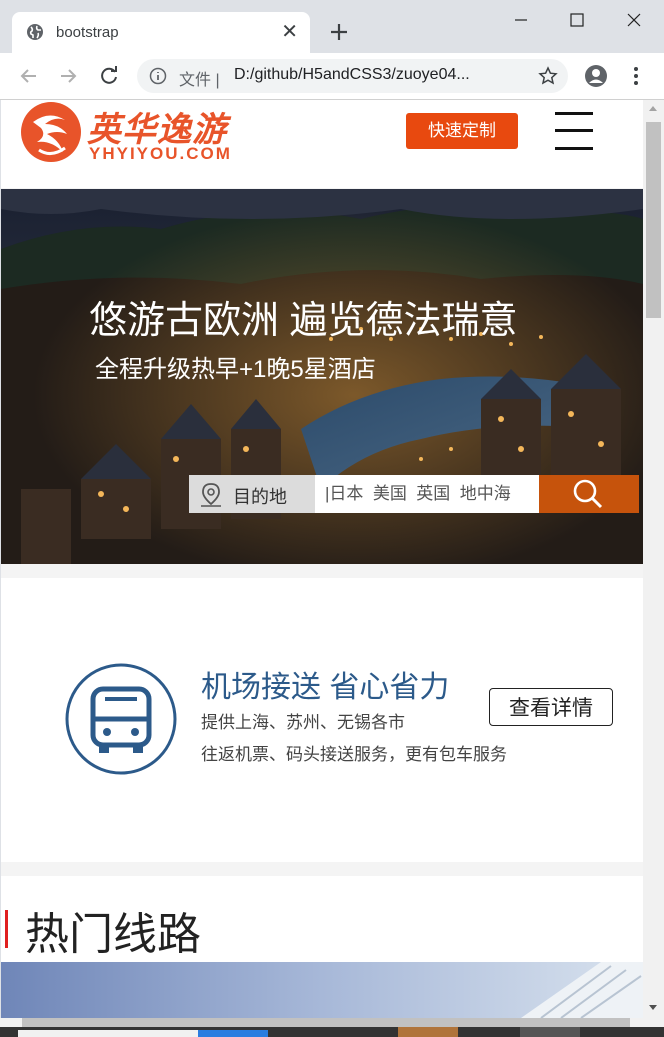 This screenshot has height=1037, width=664. Describe the element at coordinates (35, 32) in the screenshot. I see `globe-icon` at that location.